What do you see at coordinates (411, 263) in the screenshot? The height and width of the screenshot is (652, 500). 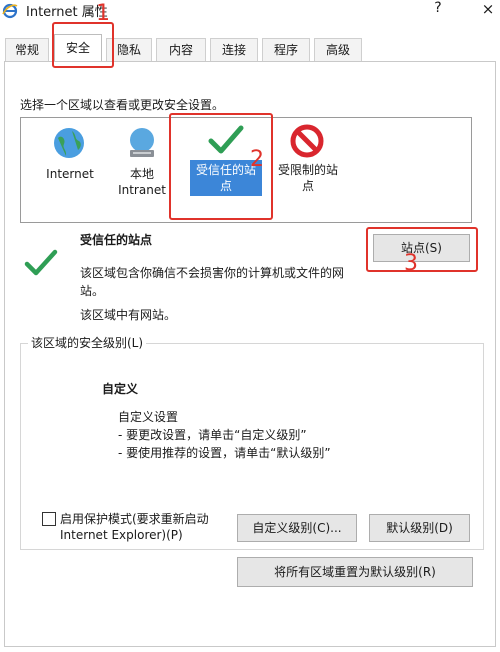 I see `annotation-number-3: 3` at bounding box center [411, 263].